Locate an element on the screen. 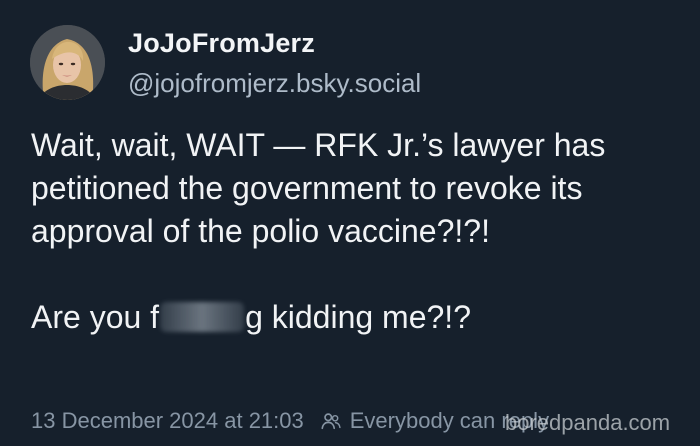  post-paragraph-2-end: g kidding me?!? is located at coordinates (358, 317).